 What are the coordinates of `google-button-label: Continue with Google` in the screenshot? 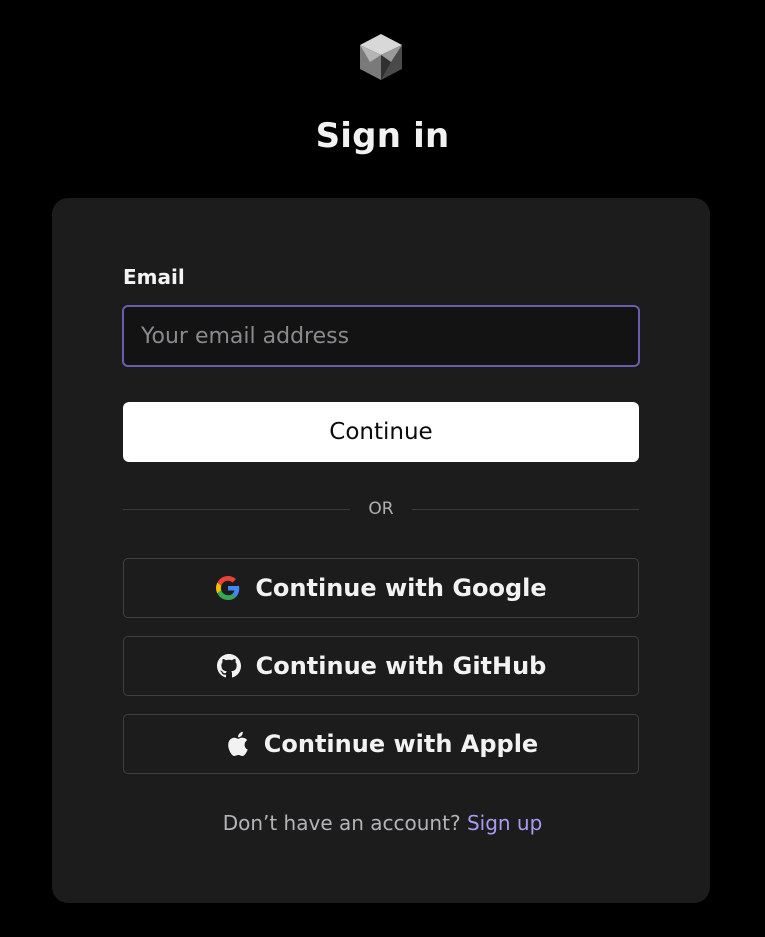 It's located at (401, 588).